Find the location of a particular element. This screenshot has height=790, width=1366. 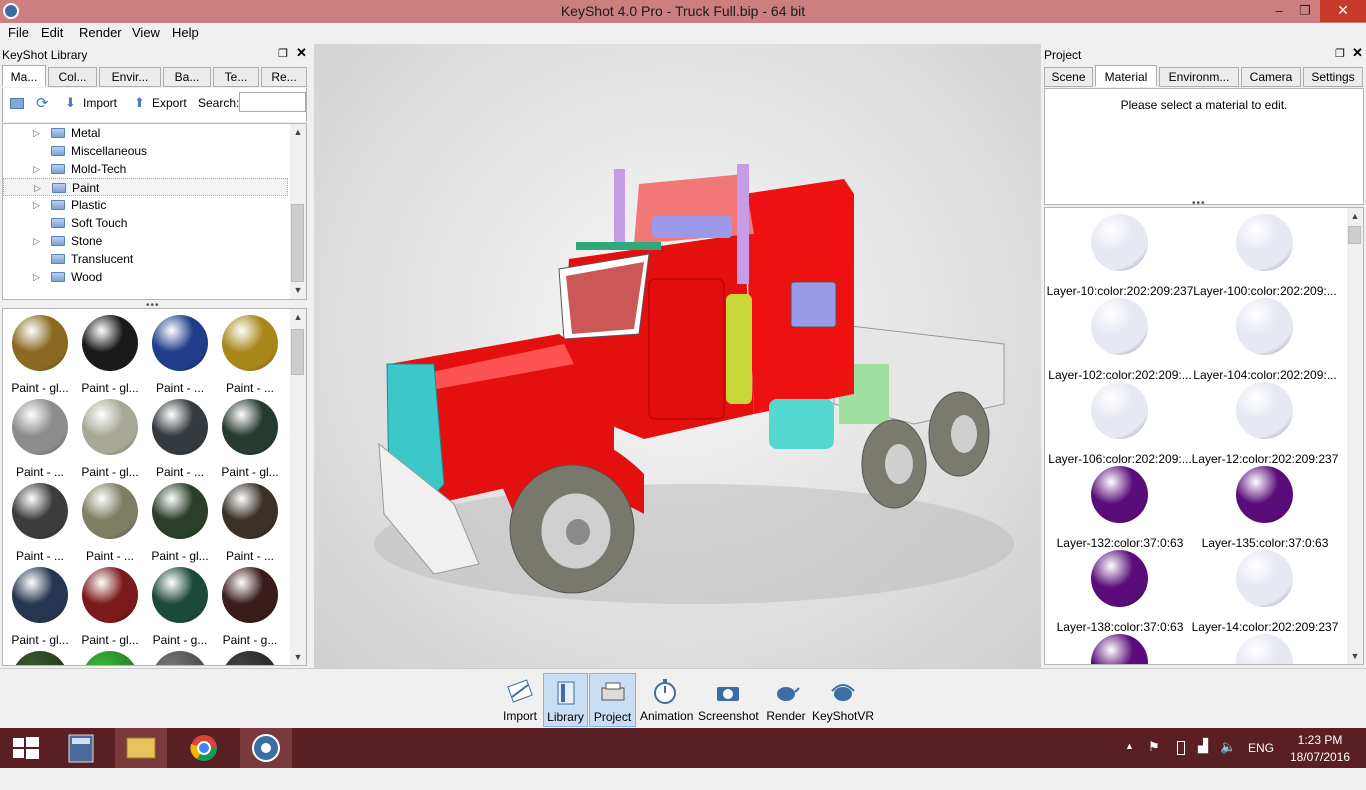

keyshotvr-toolbar-button: KeyShotVR is located at coordinates (843, 700).